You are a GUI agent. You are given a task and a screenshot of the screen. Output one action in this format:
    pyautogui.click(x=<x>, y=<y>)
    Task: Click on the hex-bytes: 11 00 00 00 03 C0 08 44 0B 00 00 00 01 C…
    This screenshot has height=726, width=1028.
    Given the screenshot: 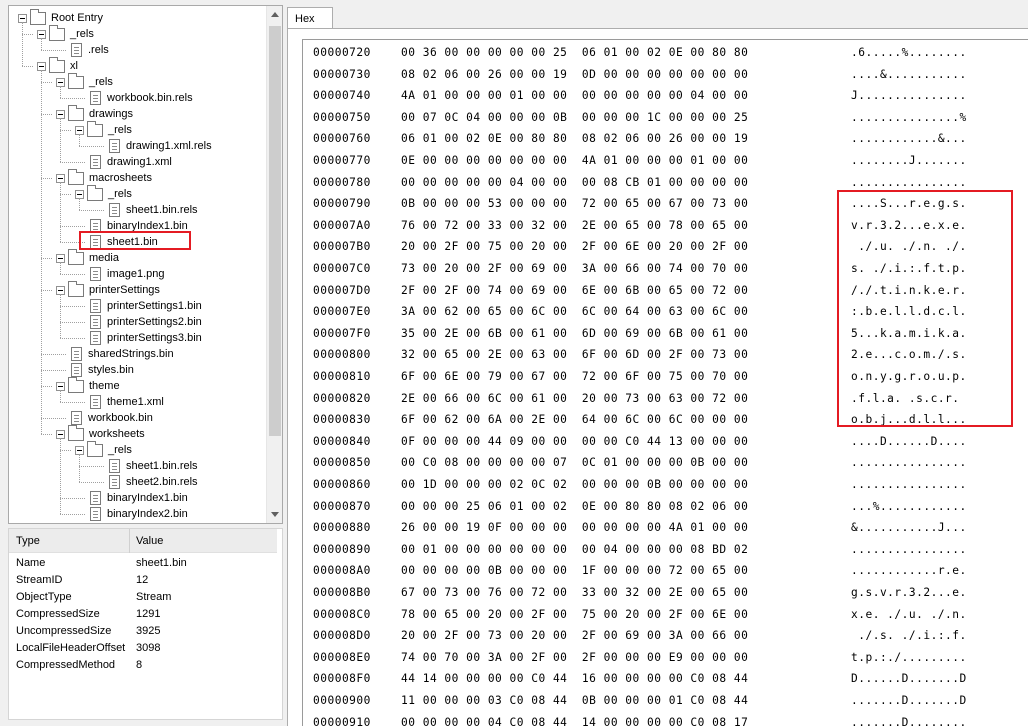 What is the action you would take?
    pyautogui.click(x=575, y=700)
    